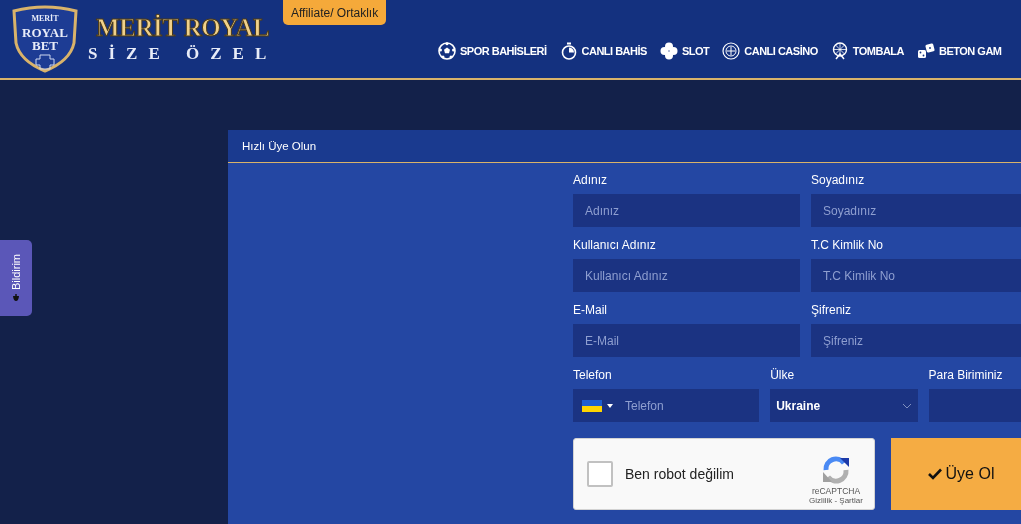  What do you see at coordinates (783, 375) in the screenshot?
I see `field-label: Ülke` at bounding box center [783, 375].